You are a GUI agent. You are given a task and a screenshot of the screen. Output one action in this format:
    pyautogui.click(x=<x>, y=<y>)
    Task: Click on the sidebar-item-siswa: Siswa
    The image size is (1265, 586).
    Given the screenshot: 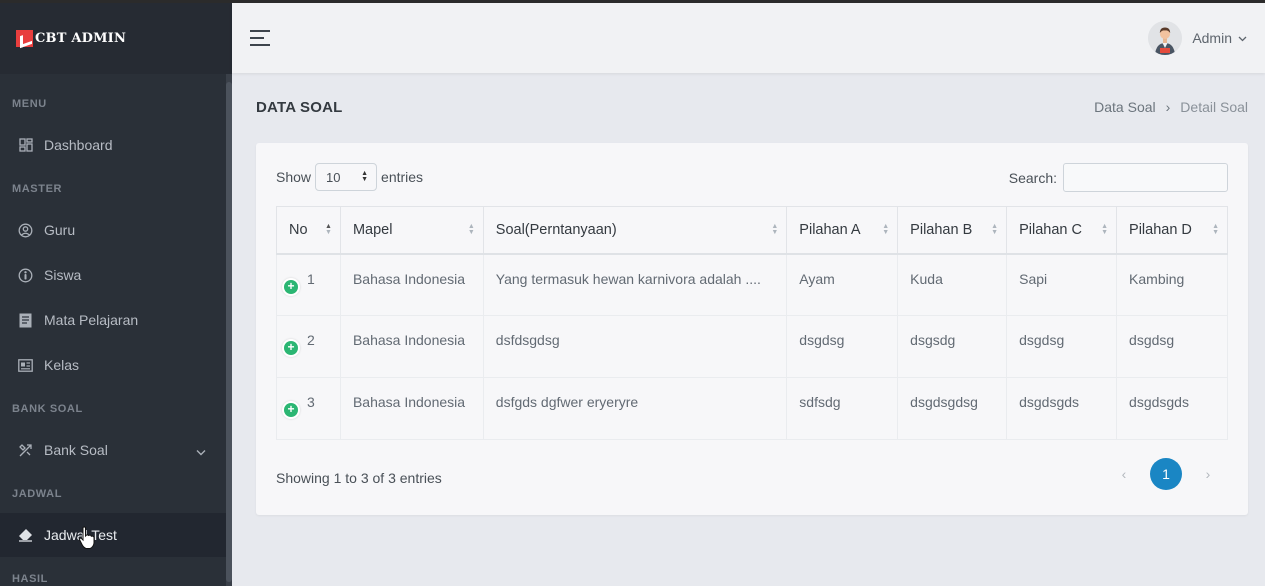 What is the action you would take?
    pyautogui.click(x=113, y=275)
    